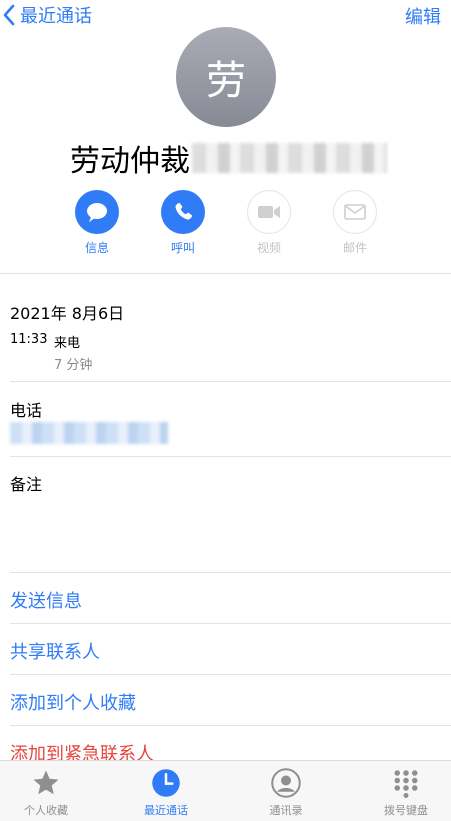 The width and height of the screenshot is (451, 821). Describe the element at coordinates (29, 339) in the screenshot. I see `call-time: 11:33` at that location.